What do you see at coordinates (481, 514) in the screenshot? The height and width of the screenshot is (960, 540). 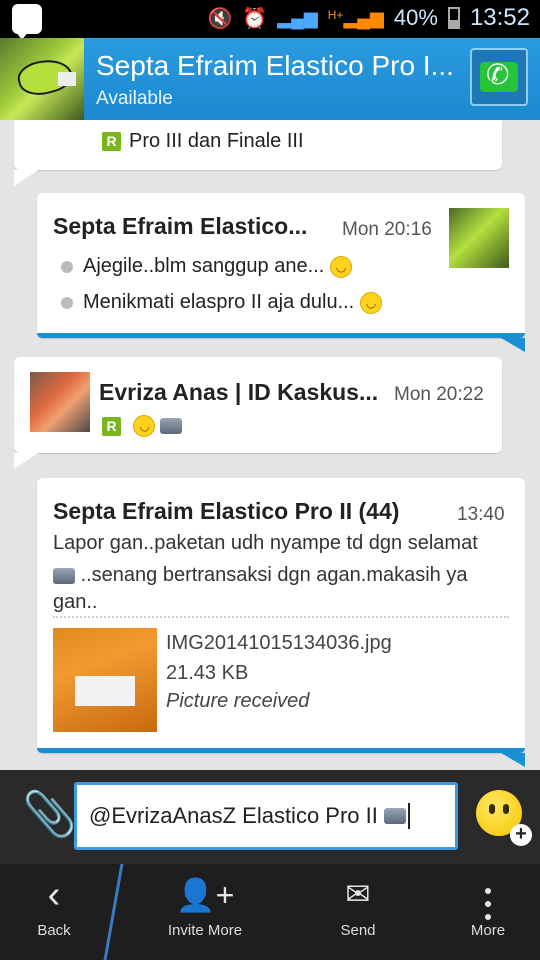 I see `message-time: 13:40` at bounding box center [481, 514].